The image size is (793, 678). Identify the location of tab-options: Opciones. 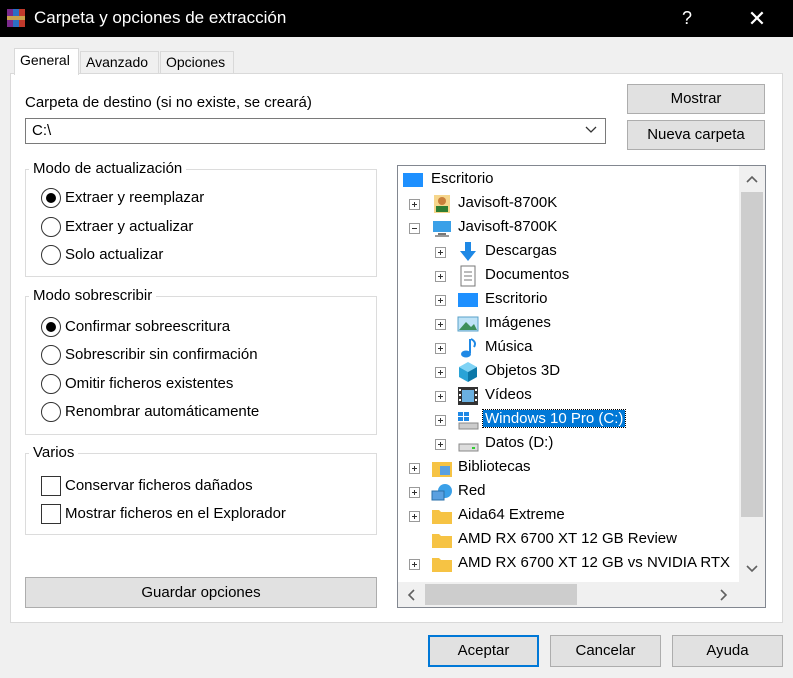
(197, 62).